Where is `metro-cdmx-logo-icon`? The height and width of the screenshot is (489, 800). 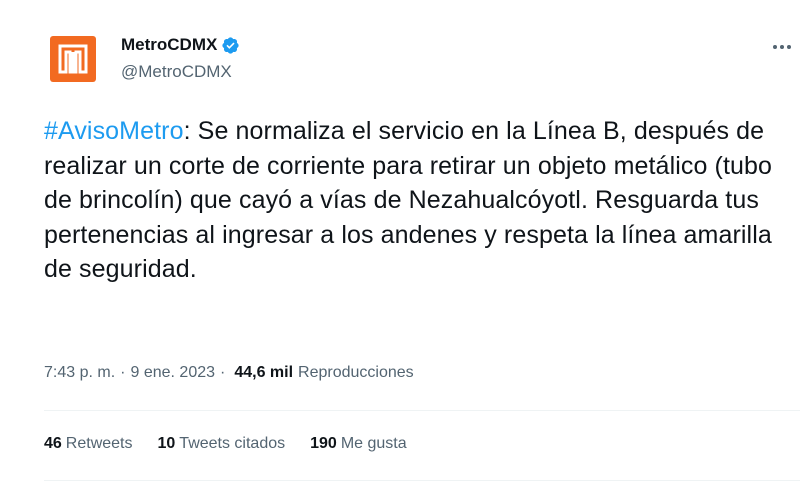 metro-cdmx-logo-icon is located at coordinates (73, 59).